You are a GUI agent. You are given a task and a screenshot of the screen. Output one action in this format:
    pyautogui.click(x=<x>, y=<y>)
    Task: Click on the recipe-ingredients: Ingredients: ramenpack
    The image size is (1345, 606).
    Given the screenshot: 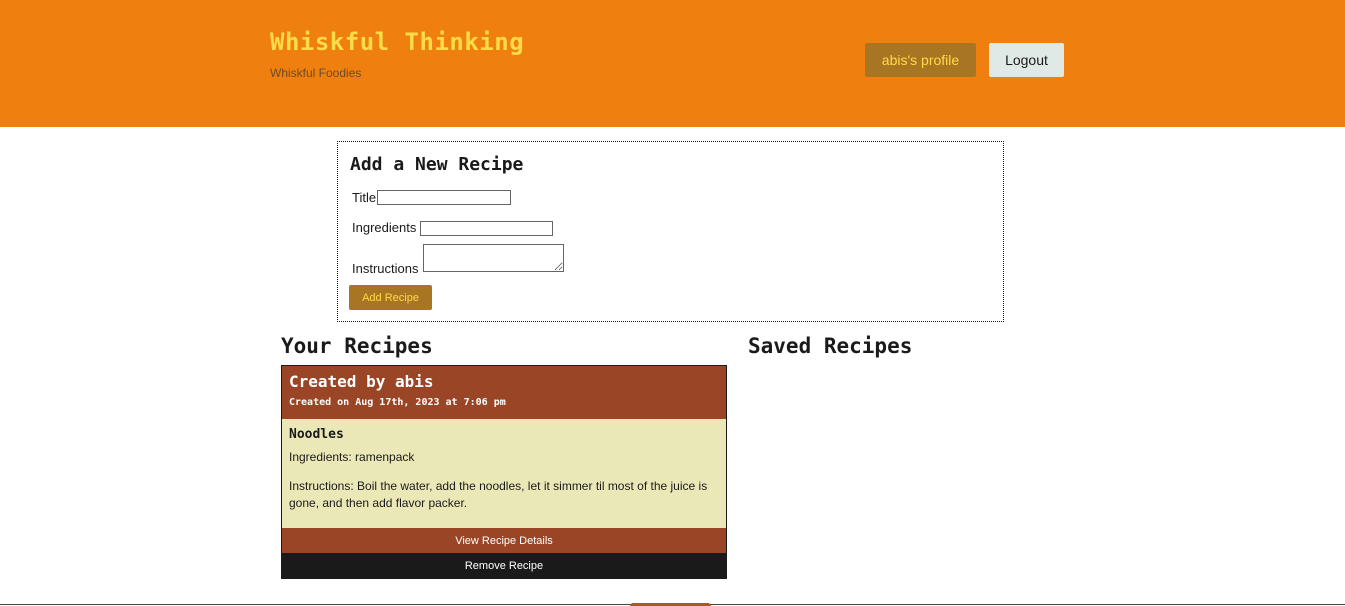 What is the action you would take?
    pyautogui.click(x=352, y=457)
    